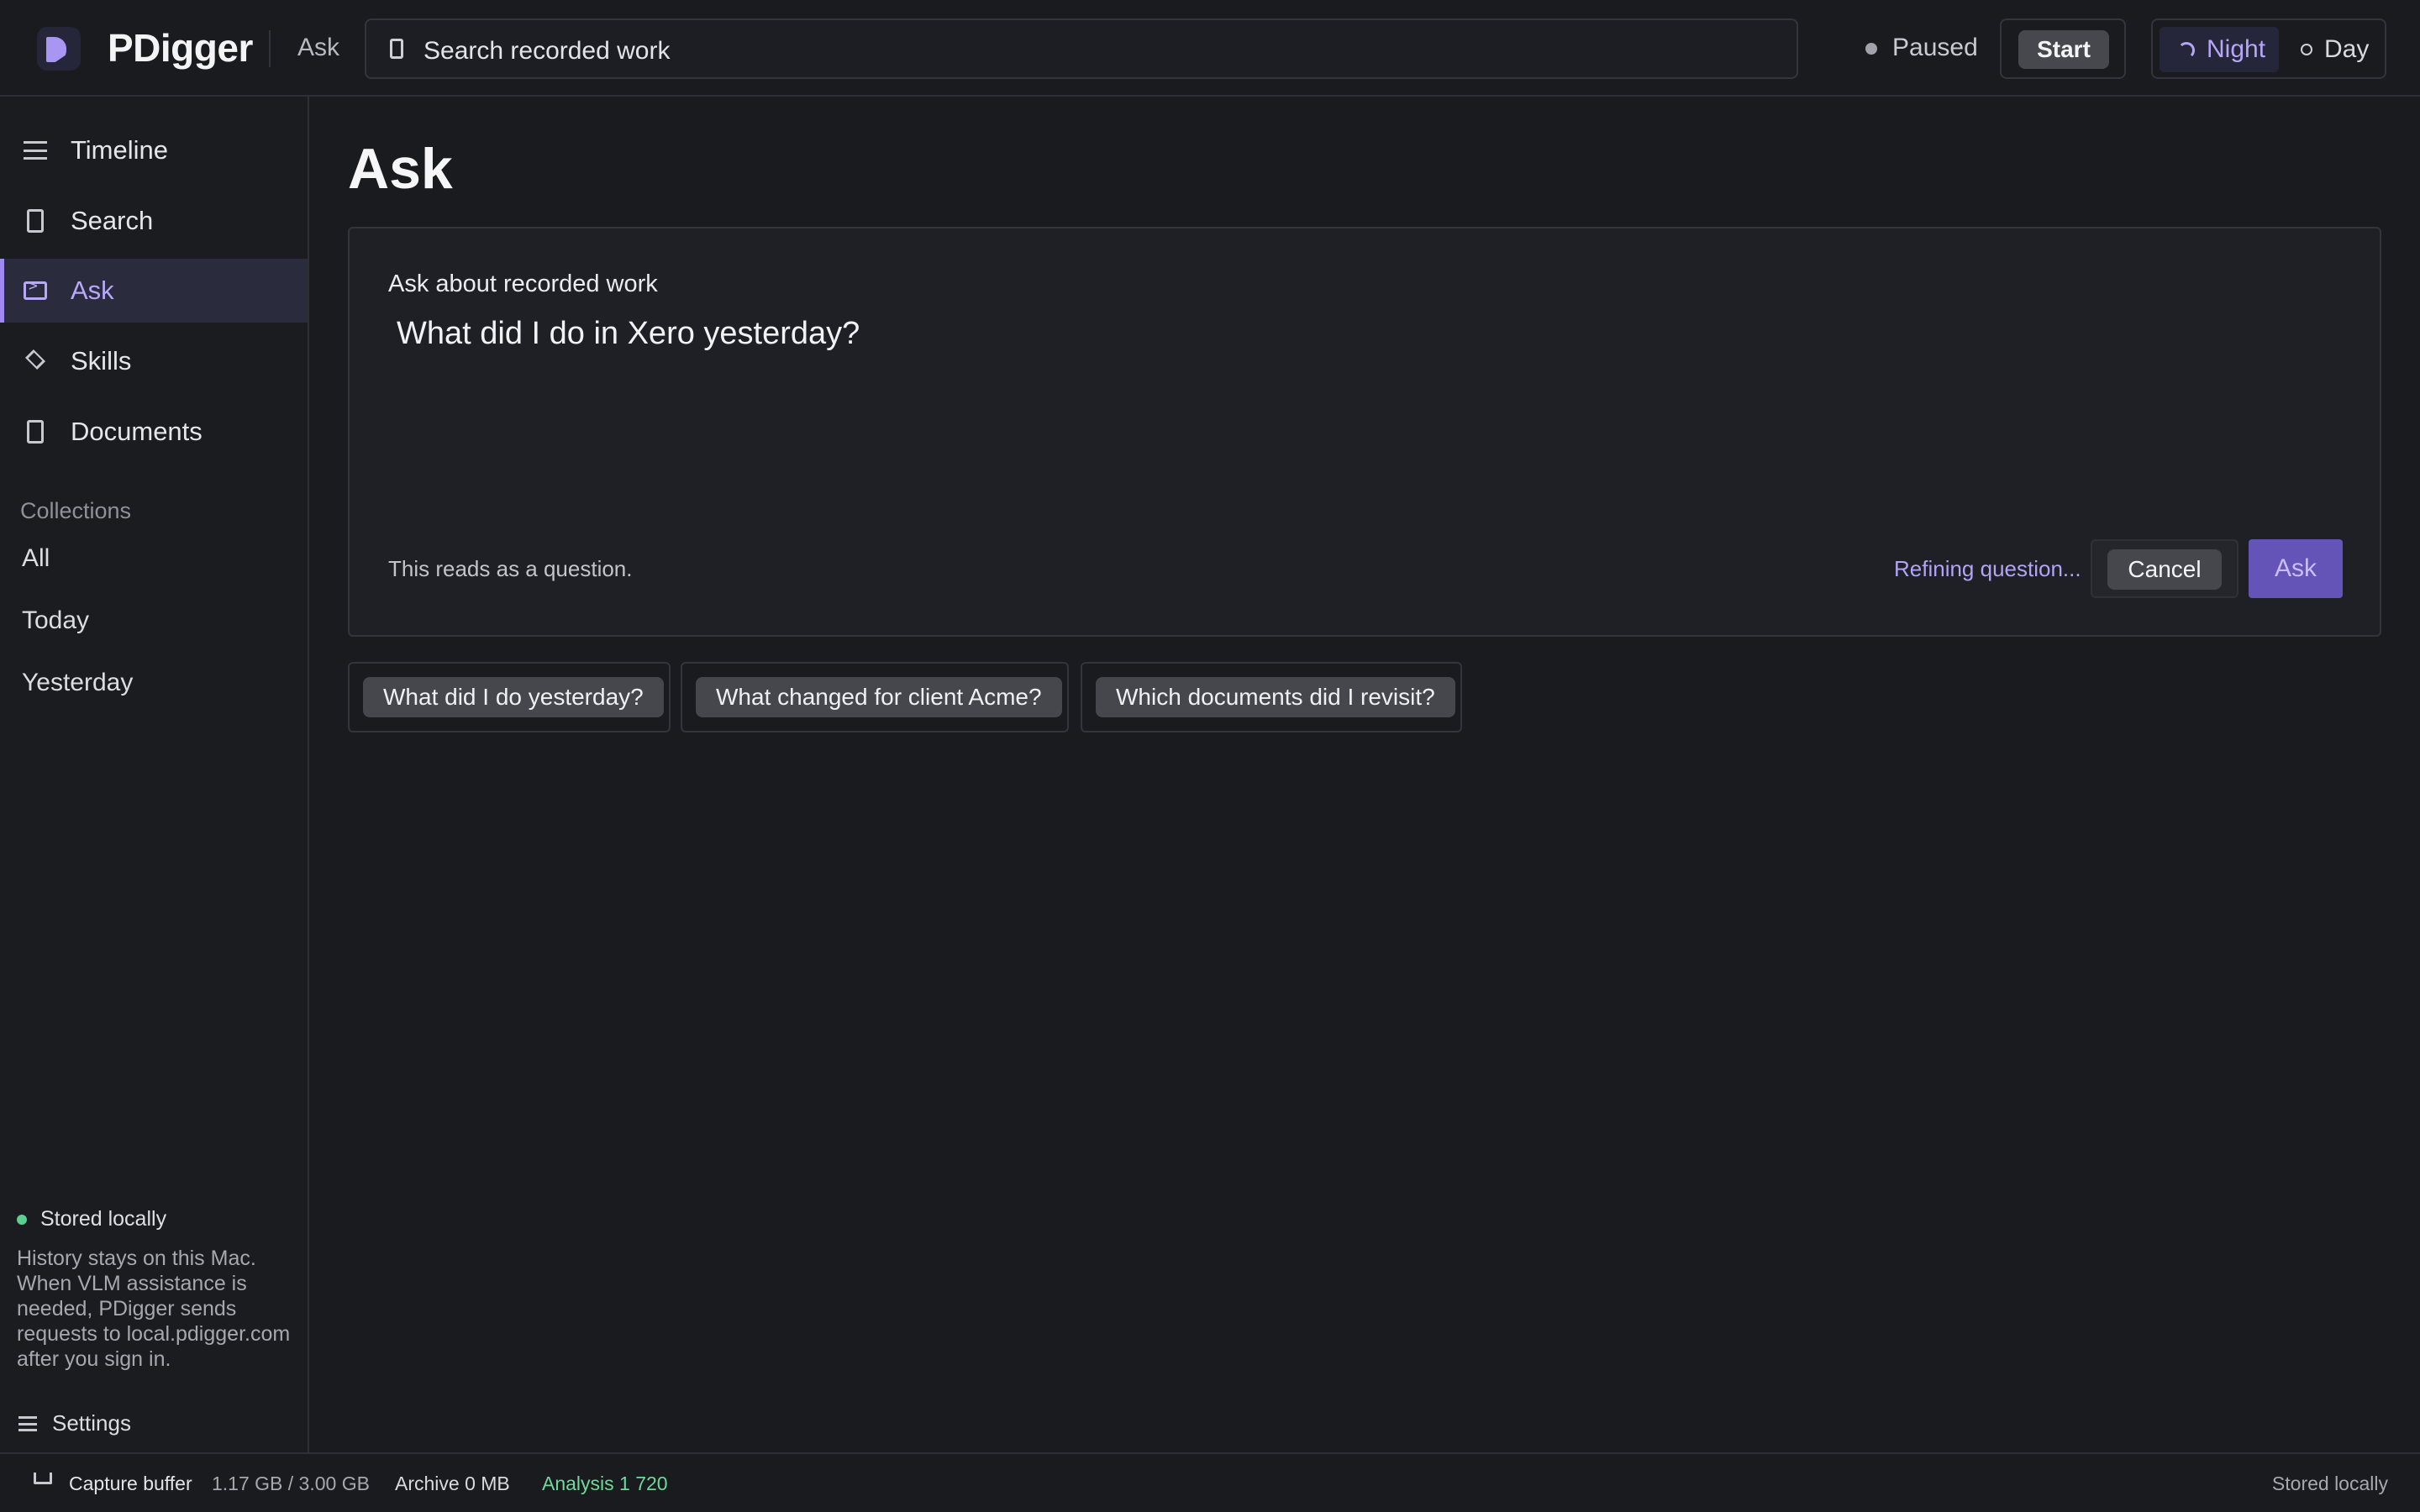 The height and width of the screenshot is (1512, 2420). What do you see at coordinates (154, 291) in the screenshot?
I see `sidebar-item-ask: Ask` at bounding box center [154, 291].